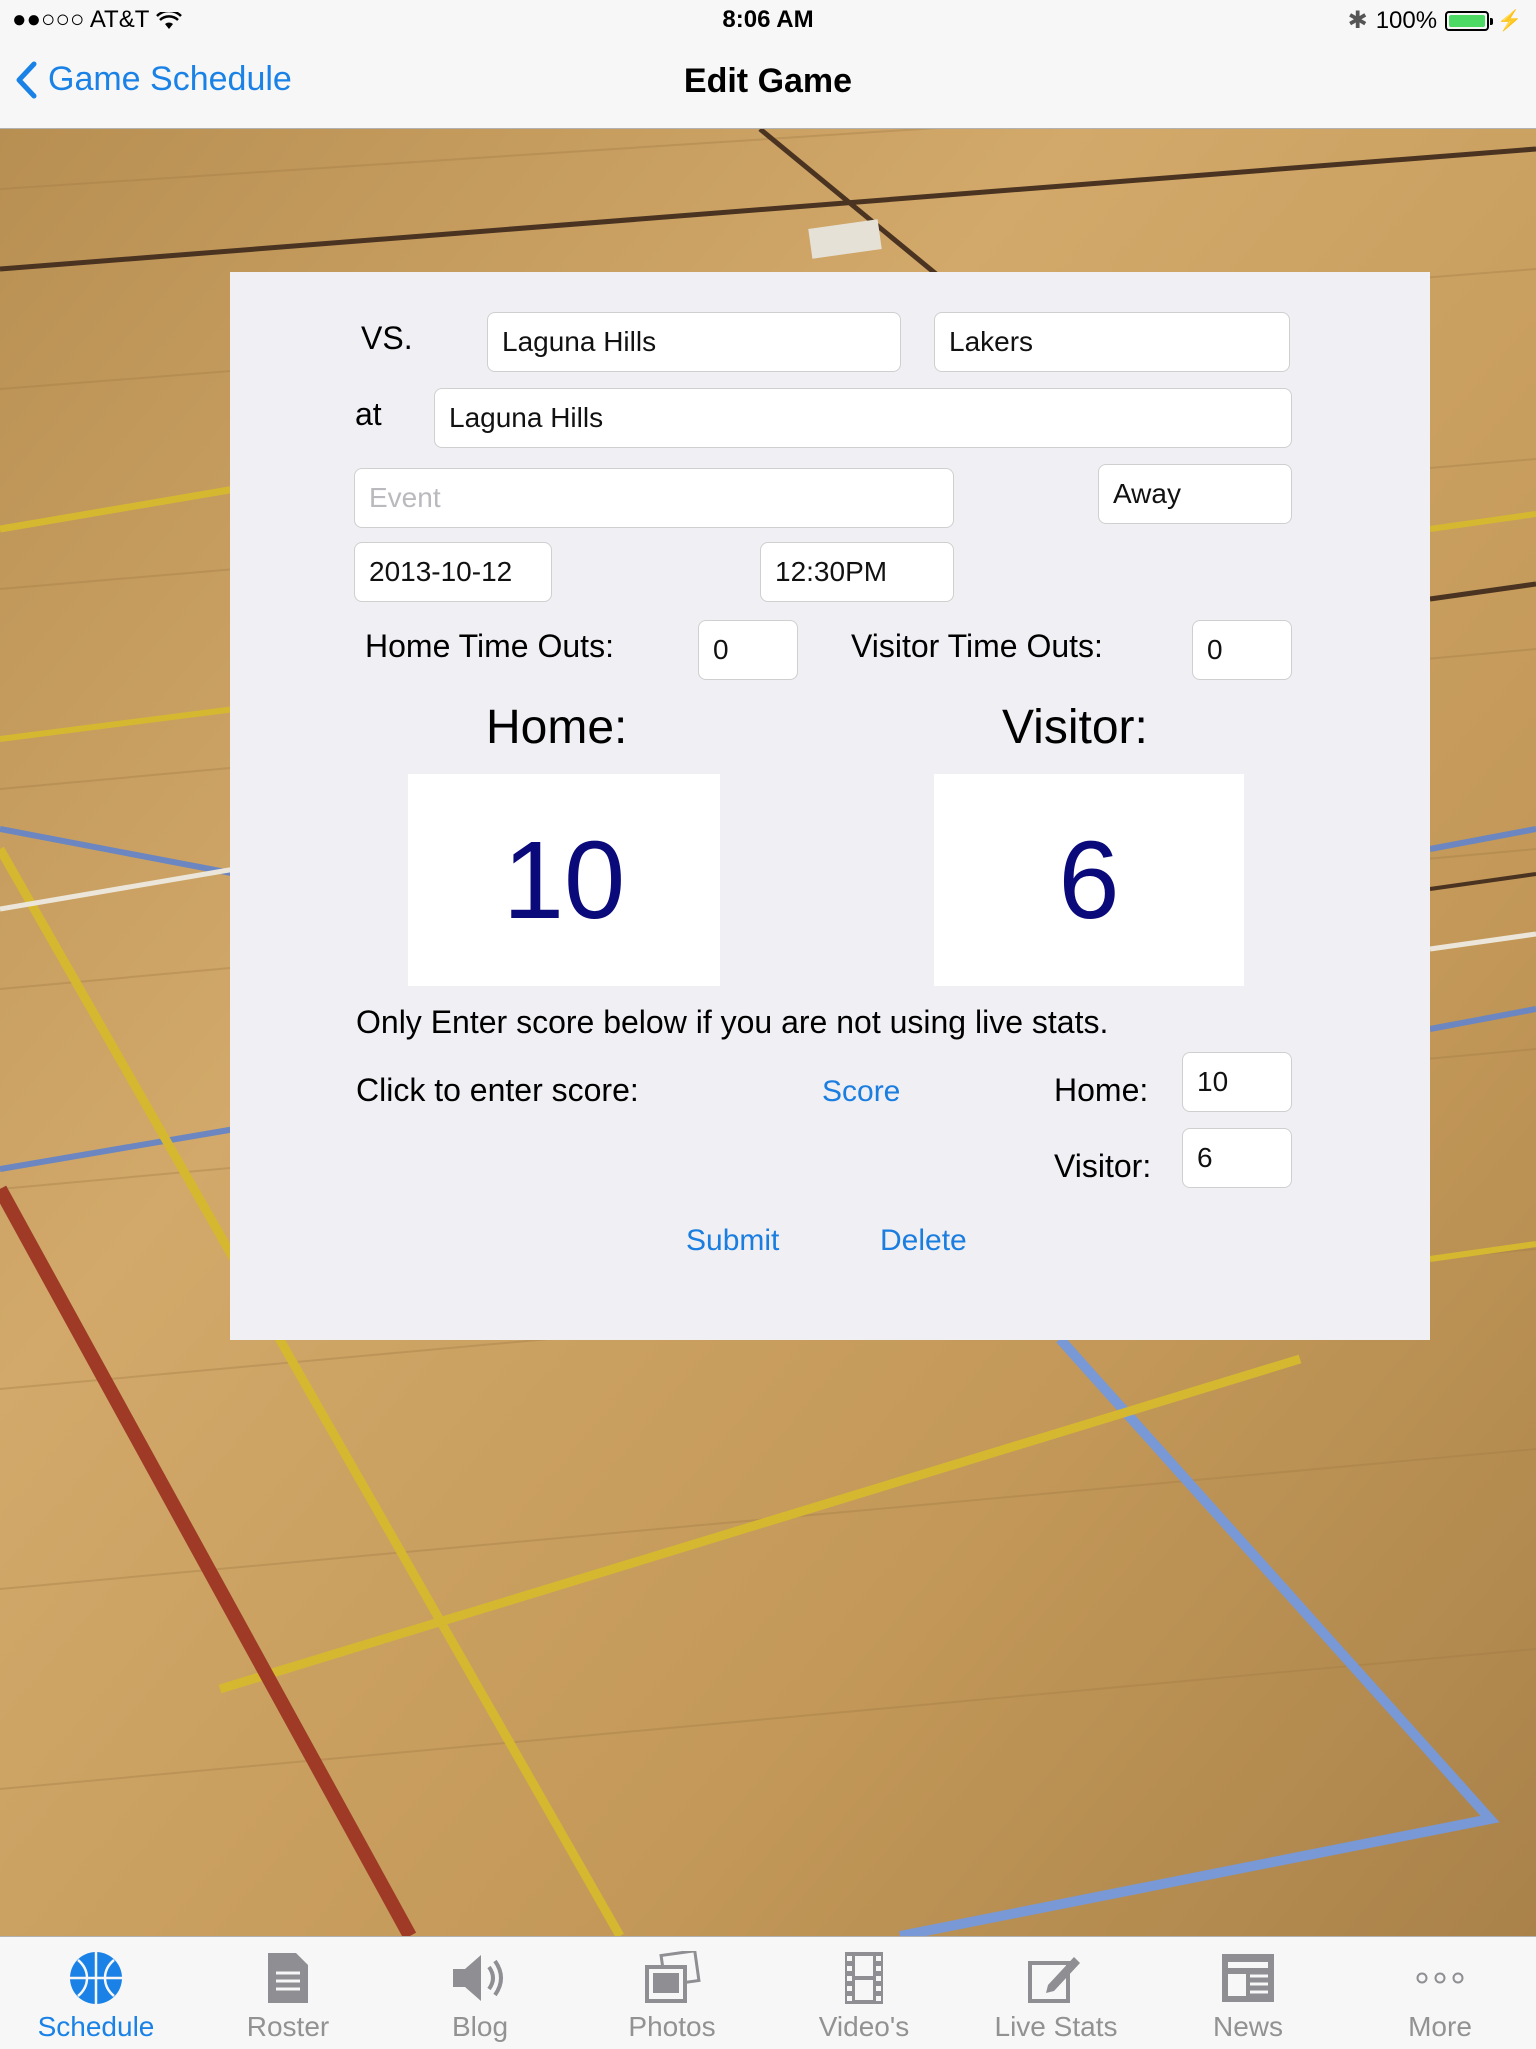  I want to click on tab-more: More, so click(1440, 1993).